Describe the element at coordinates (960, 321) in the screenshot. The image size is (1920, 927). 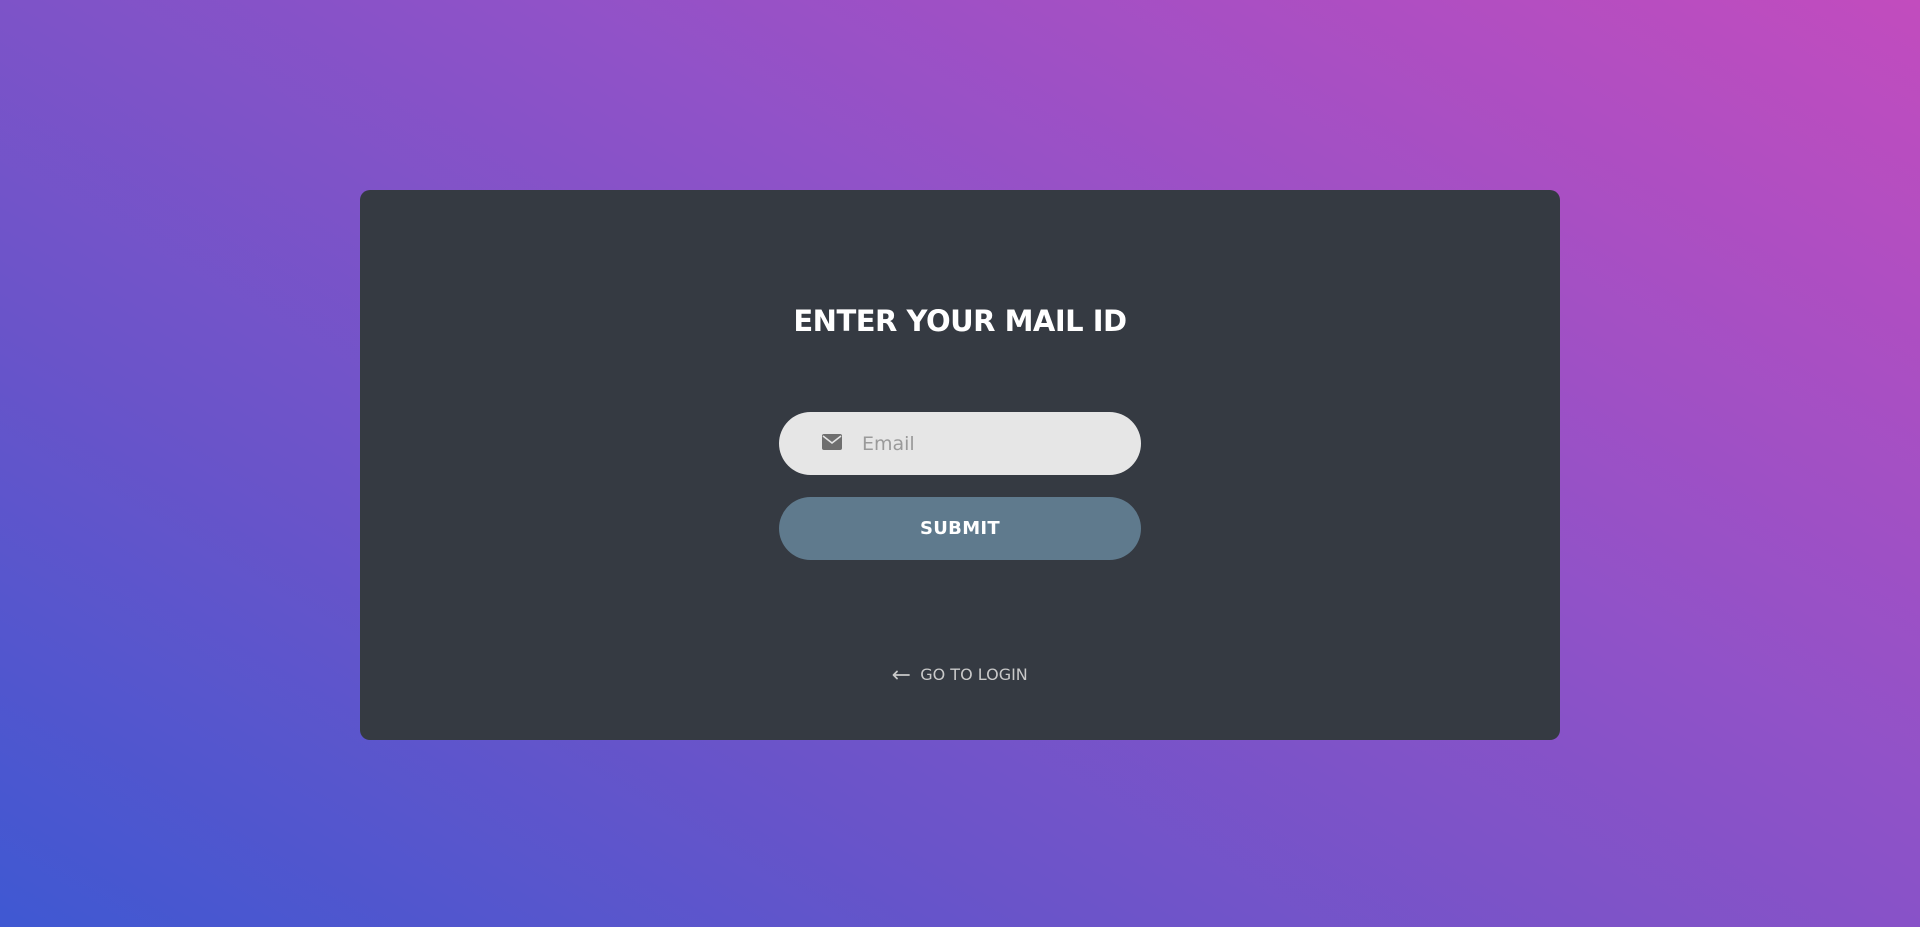
I see `form-title: ENTER YOUR MAIL ID` at that location.